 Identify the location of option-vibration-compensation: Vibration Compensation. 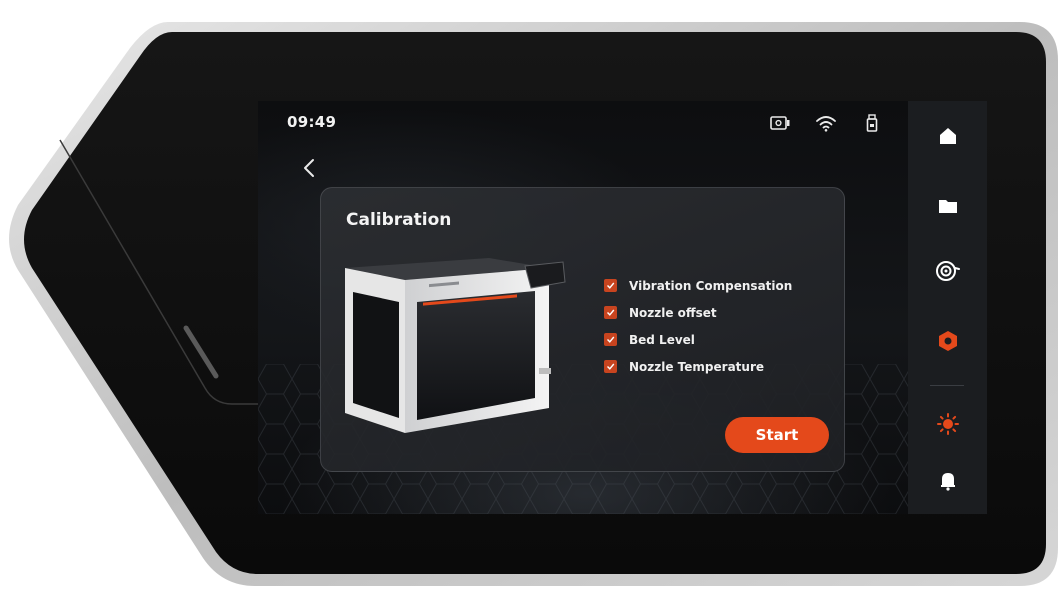
(698, 285).